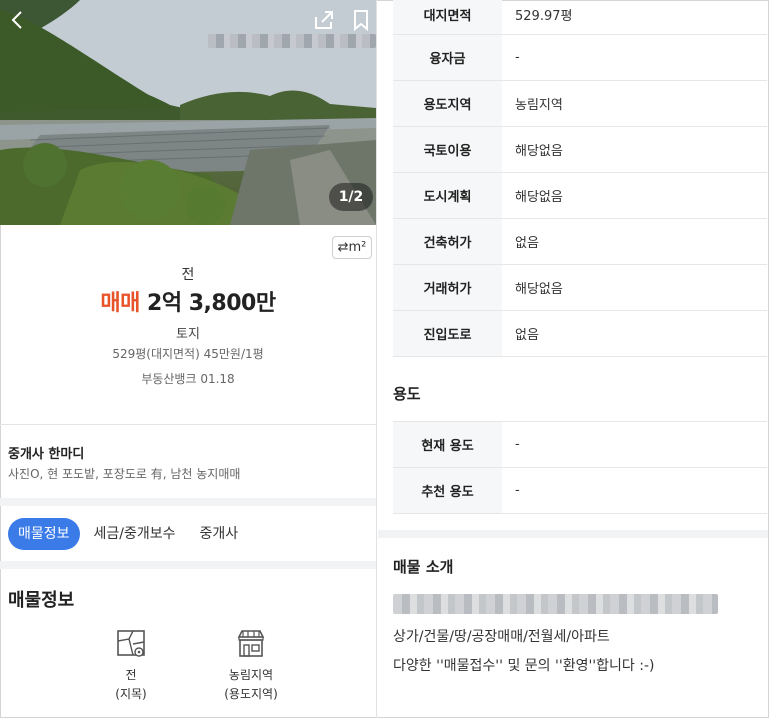 The image size is (769, 718). What do you see at coordinates (447, 103) in the screenshot?
I see `row-key: 용도지역` at bounding box center [447, 103].